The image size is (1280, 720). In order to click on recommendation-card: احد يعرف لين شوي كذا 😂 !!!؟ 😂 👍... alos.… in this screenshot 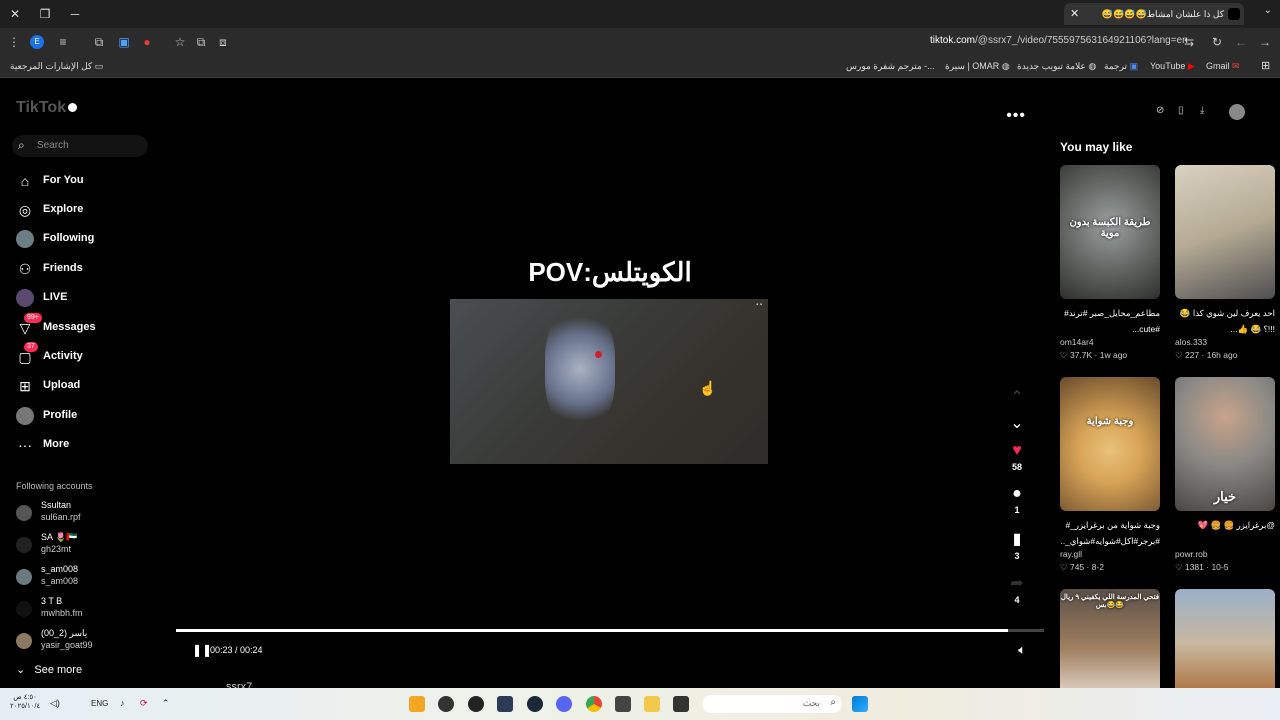, I will do `click(1225, 263)`.